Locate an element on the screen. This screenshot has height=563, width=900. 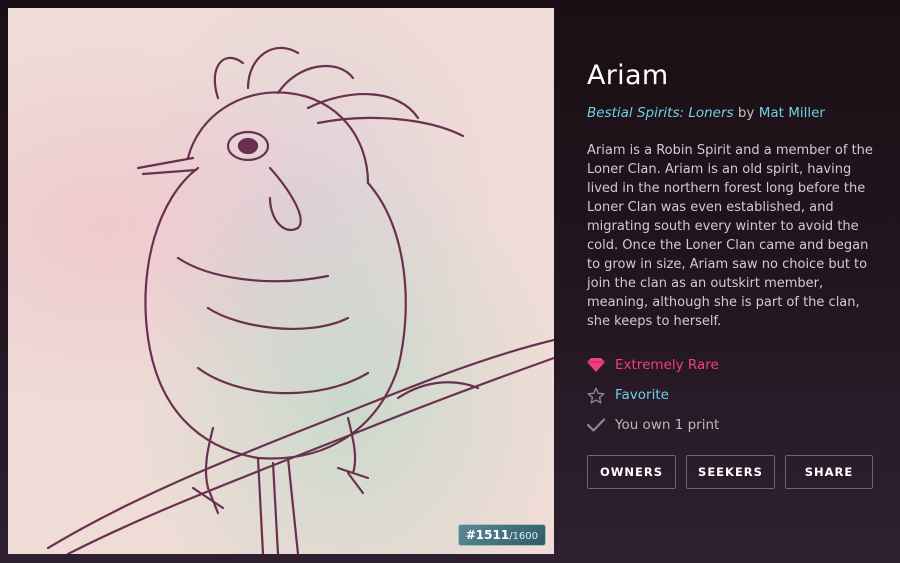
seekers-button: SEEKERS is located at coordinates (730, 472).